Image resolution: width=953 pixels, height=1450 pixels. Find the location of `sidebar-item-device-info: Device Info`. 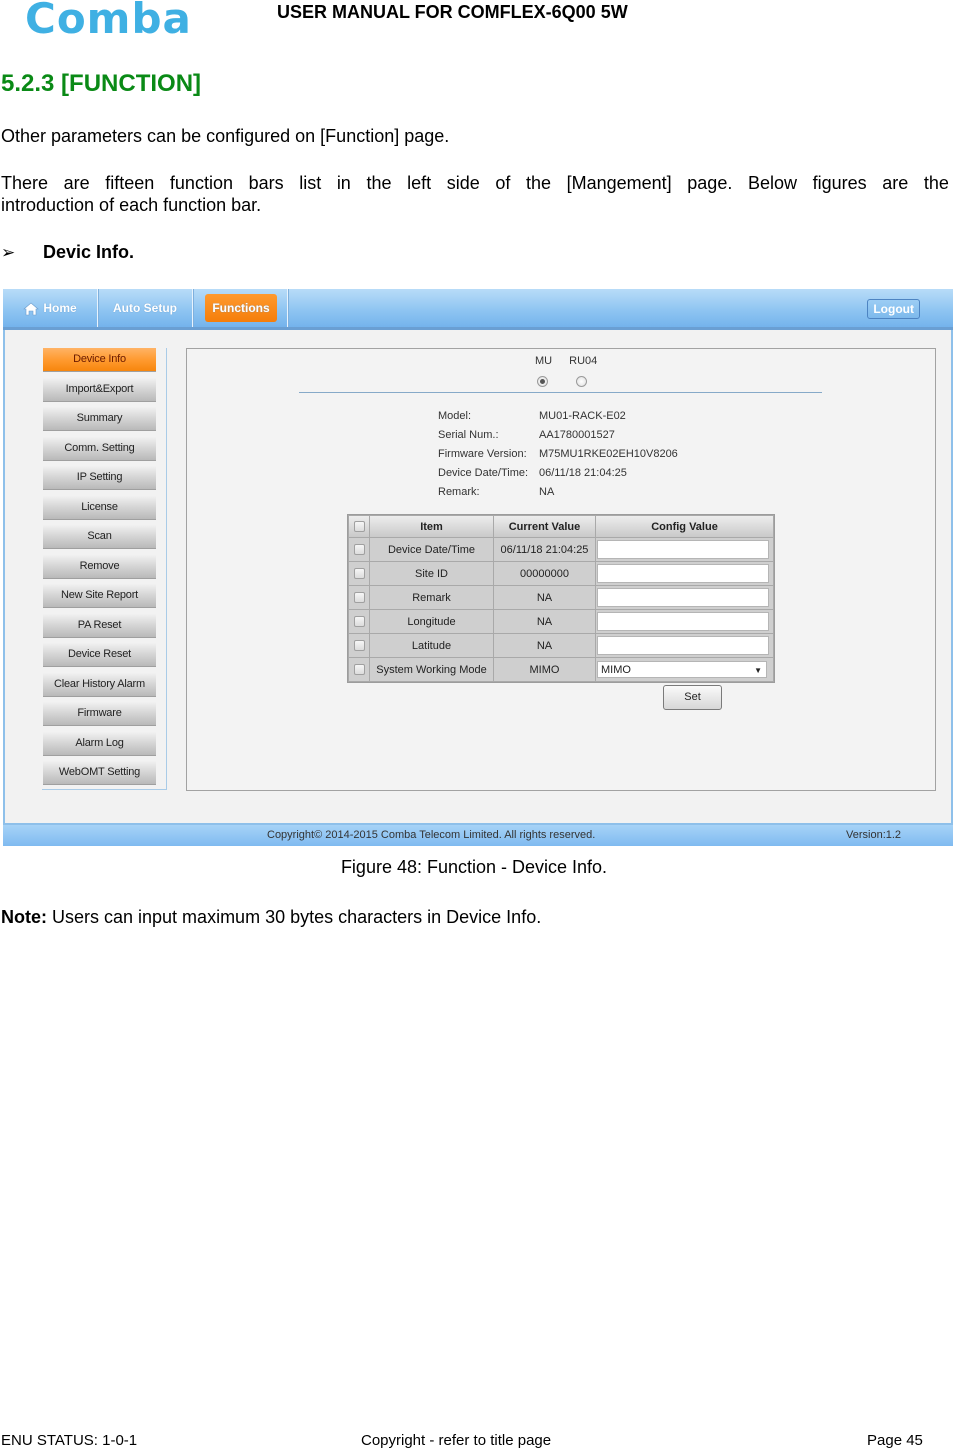

sidebar-item-device-info: Device Info is located at coordinates (99, 360).